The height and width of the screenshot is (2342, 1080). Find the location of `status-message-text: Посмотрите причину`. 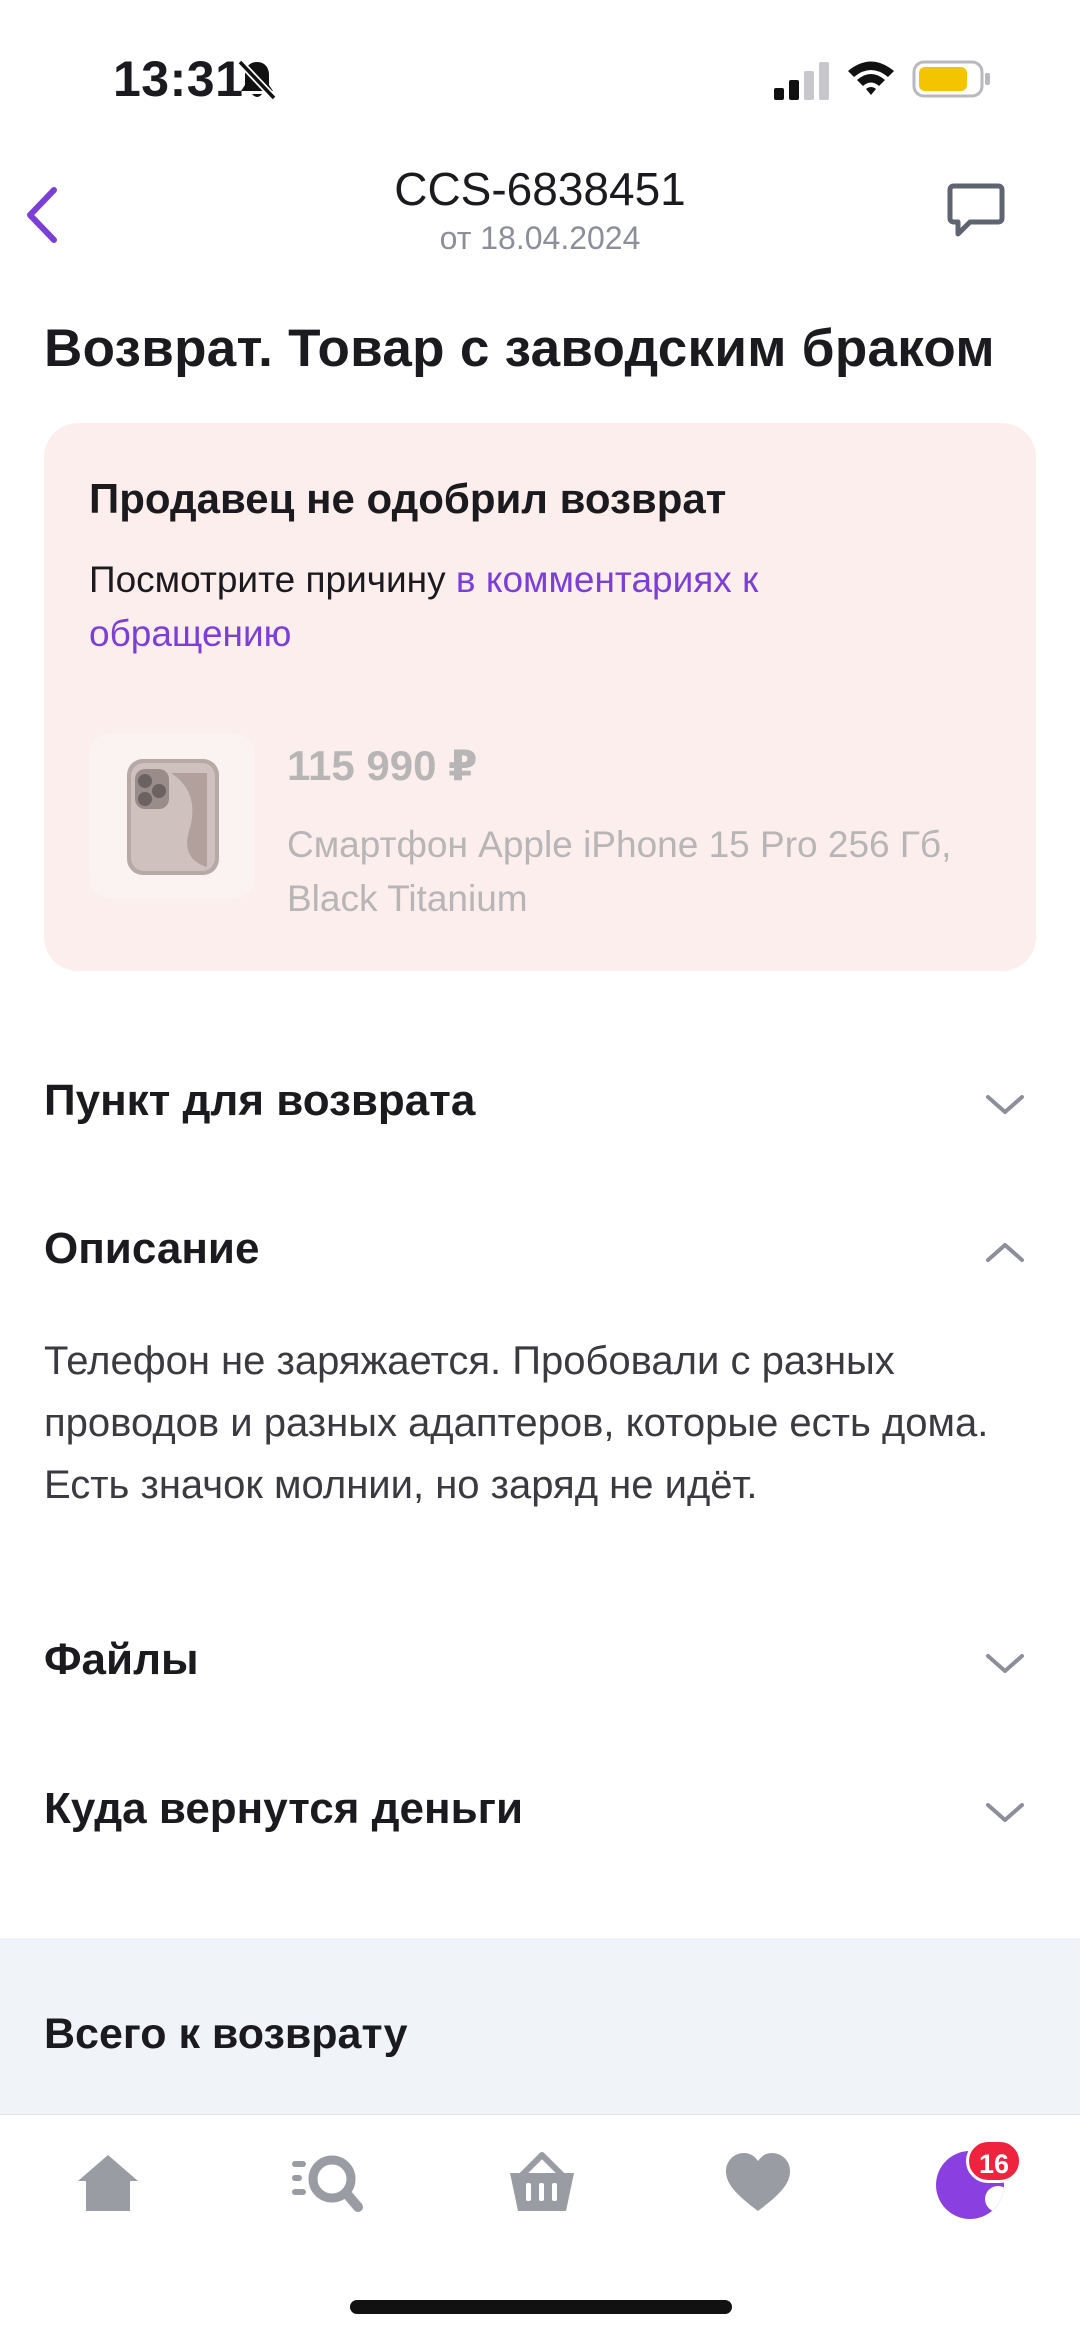

status-message-text: Посмотрите причину is located at coordinates (272, 579).